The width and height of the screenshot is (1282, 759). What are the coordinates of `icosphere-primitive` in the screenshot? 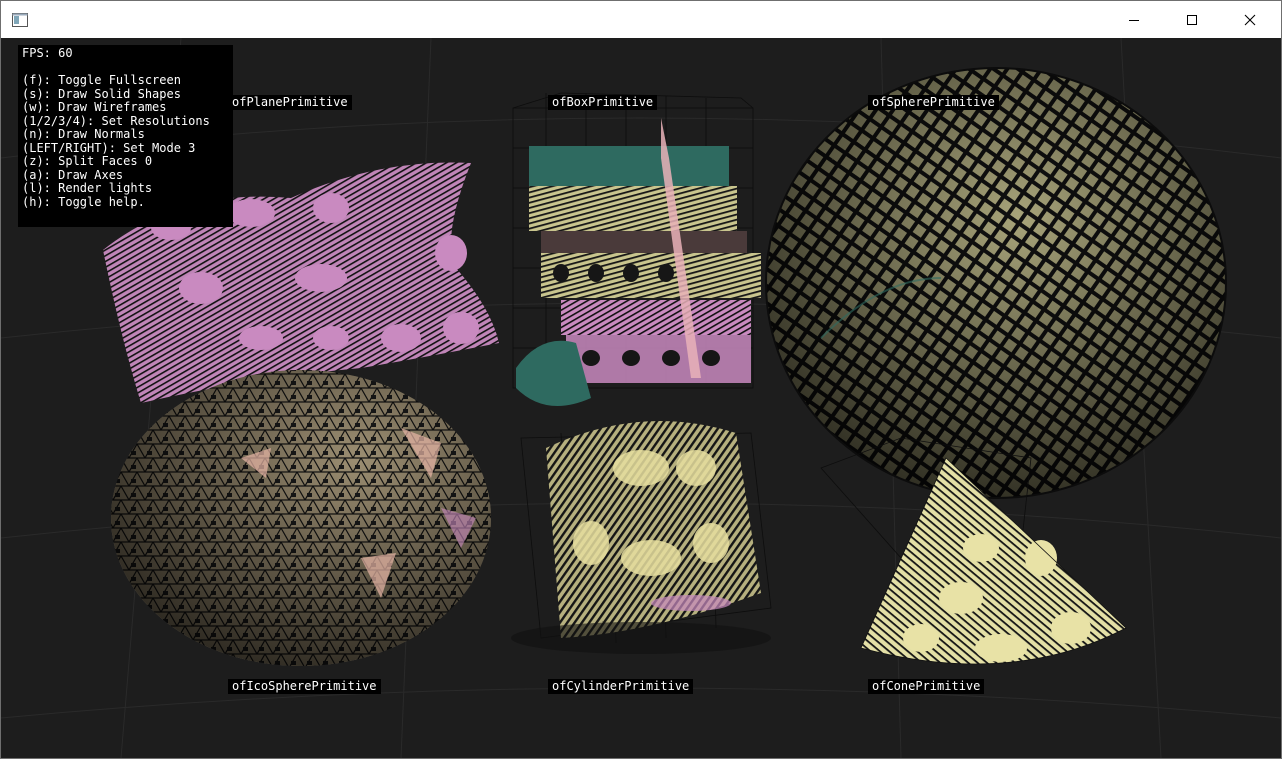 It's located at (301, 518).